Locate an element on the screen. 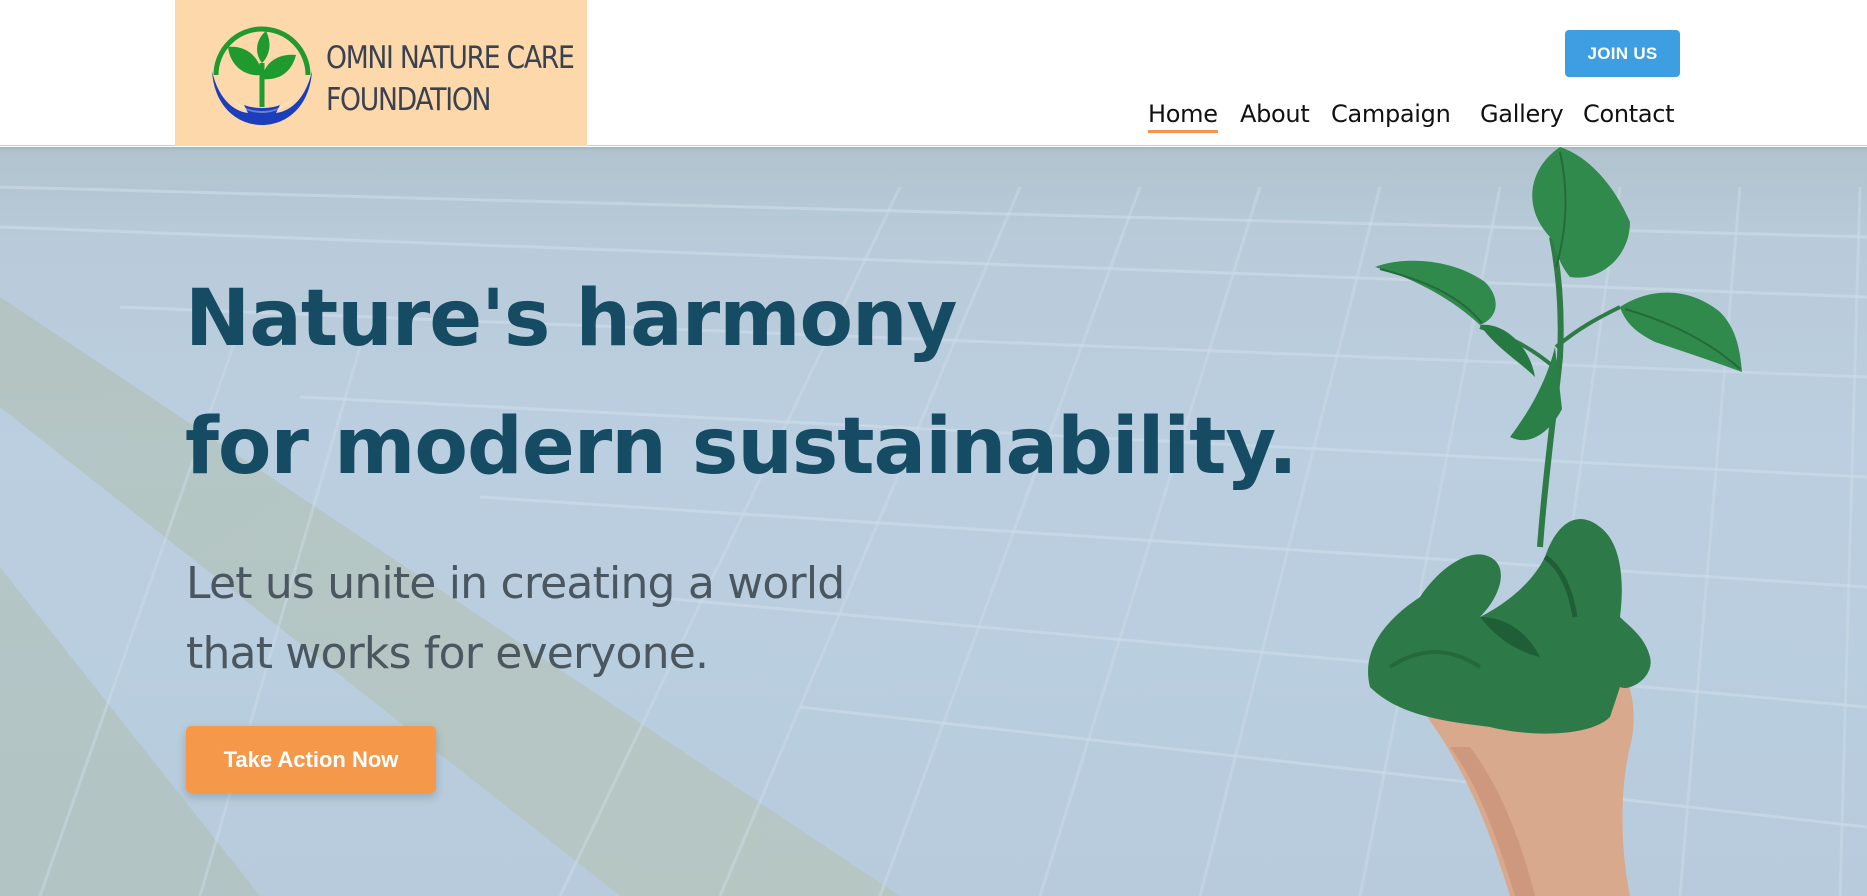 The height and width of the screenshot is (896, 1867). hero-title-line2: for modern sustainability. is located at coordinates (741, 447).